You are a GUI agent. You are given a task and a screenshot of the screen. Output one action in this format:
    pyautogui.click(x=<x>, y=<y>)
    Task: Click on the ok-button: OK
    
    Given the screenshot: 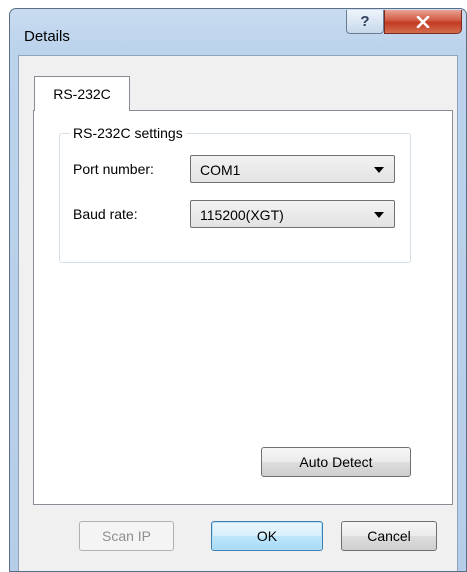 What is the action you would take?
    pyautogui.click(x=267, y=536)
    